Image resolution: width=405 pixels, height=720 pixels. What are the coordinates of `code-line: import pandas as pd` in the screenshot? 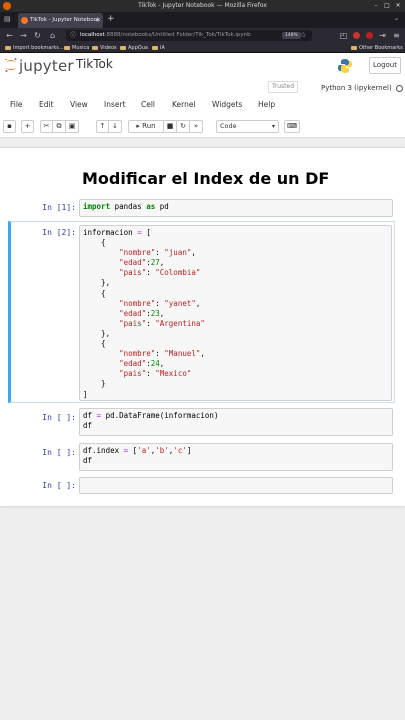 It's located at (126, 206).